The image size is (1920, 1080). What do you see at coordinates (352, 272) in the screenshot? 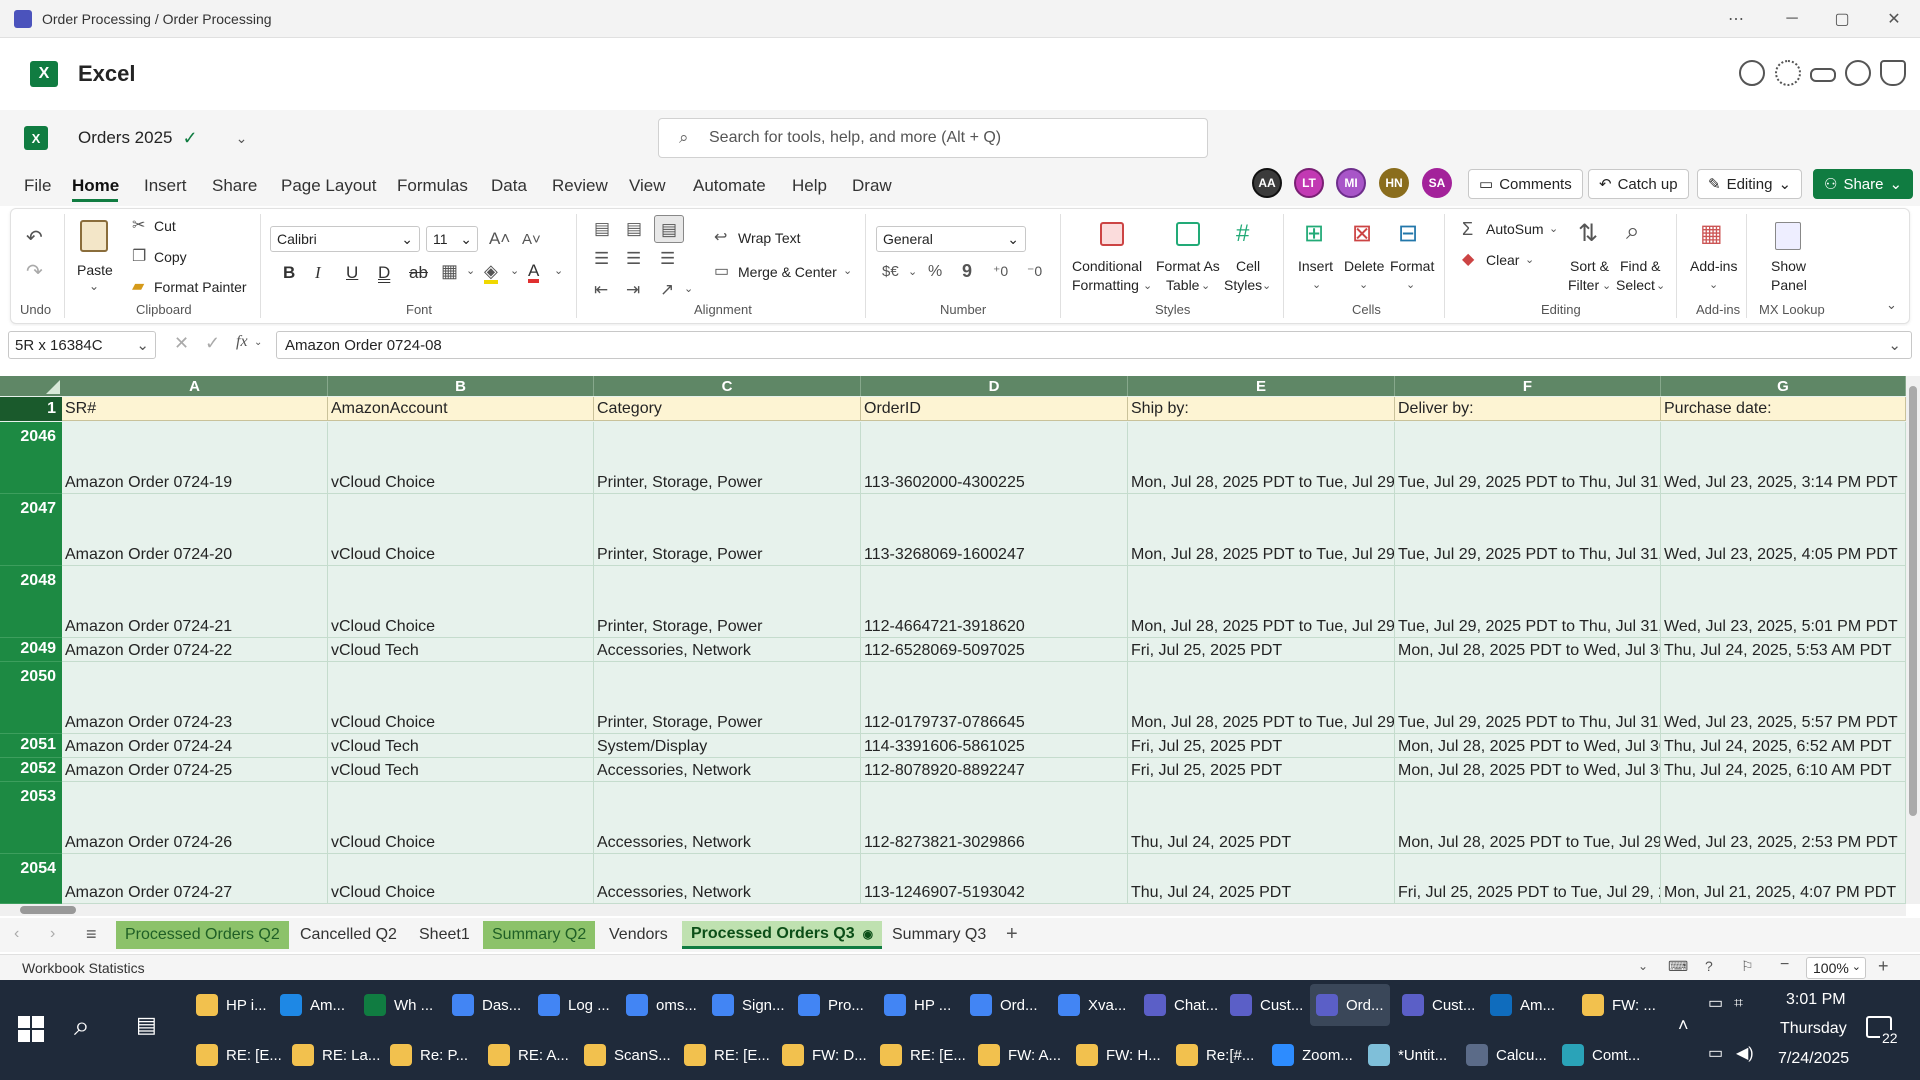
I see `underline-icon: U` at bounding box center [352, 272].